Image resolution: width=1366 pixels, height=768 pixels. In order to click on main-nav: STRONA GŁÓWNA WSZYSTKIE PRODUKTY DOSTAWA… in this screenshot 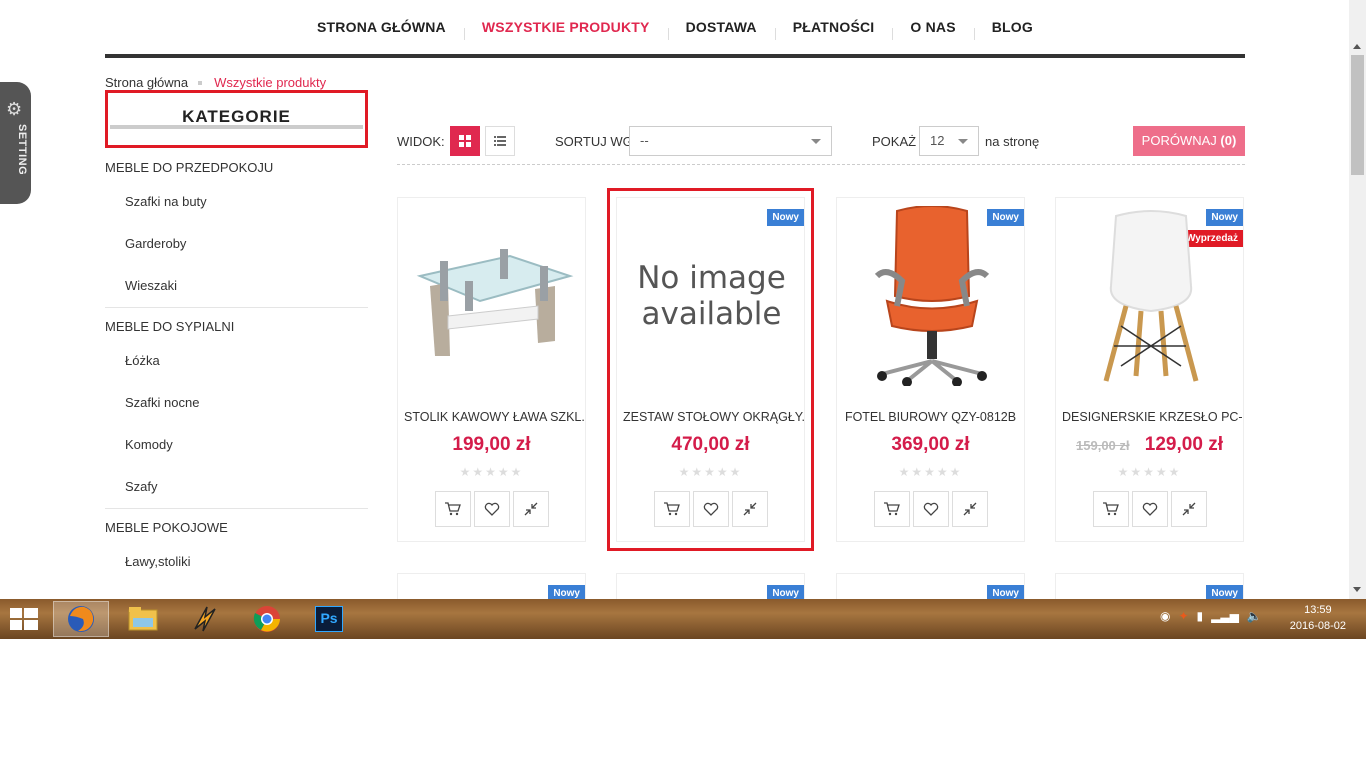, I will do `click(675, 29)`.